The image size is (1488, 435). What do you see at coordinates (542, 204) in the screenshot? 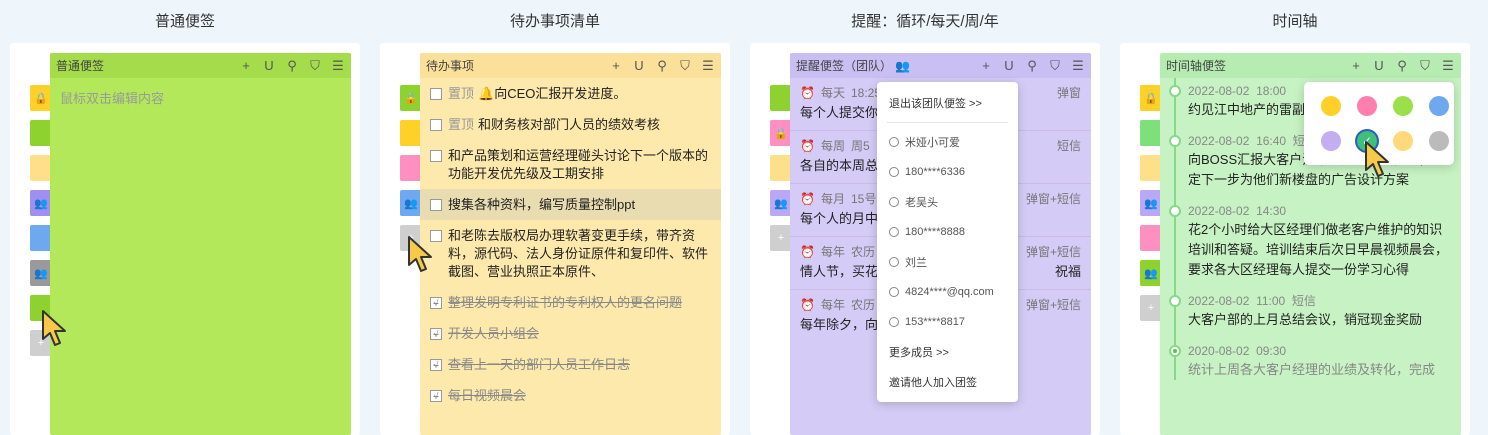
I see `todo-text: 搜集各种资料，编写质量控制ppt` at bounding box center [542, 204].